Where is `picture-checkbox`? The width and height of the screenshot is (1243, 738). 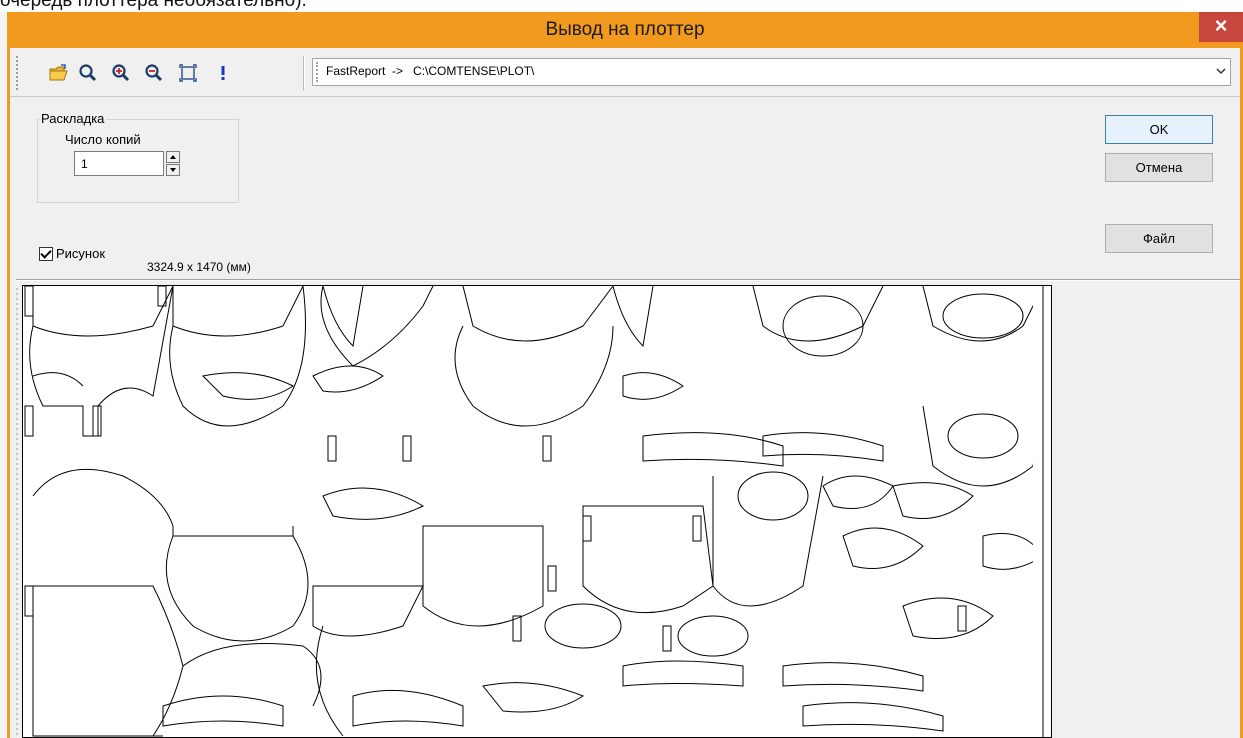
picture-checkbox is located at coordinates (46, 253).